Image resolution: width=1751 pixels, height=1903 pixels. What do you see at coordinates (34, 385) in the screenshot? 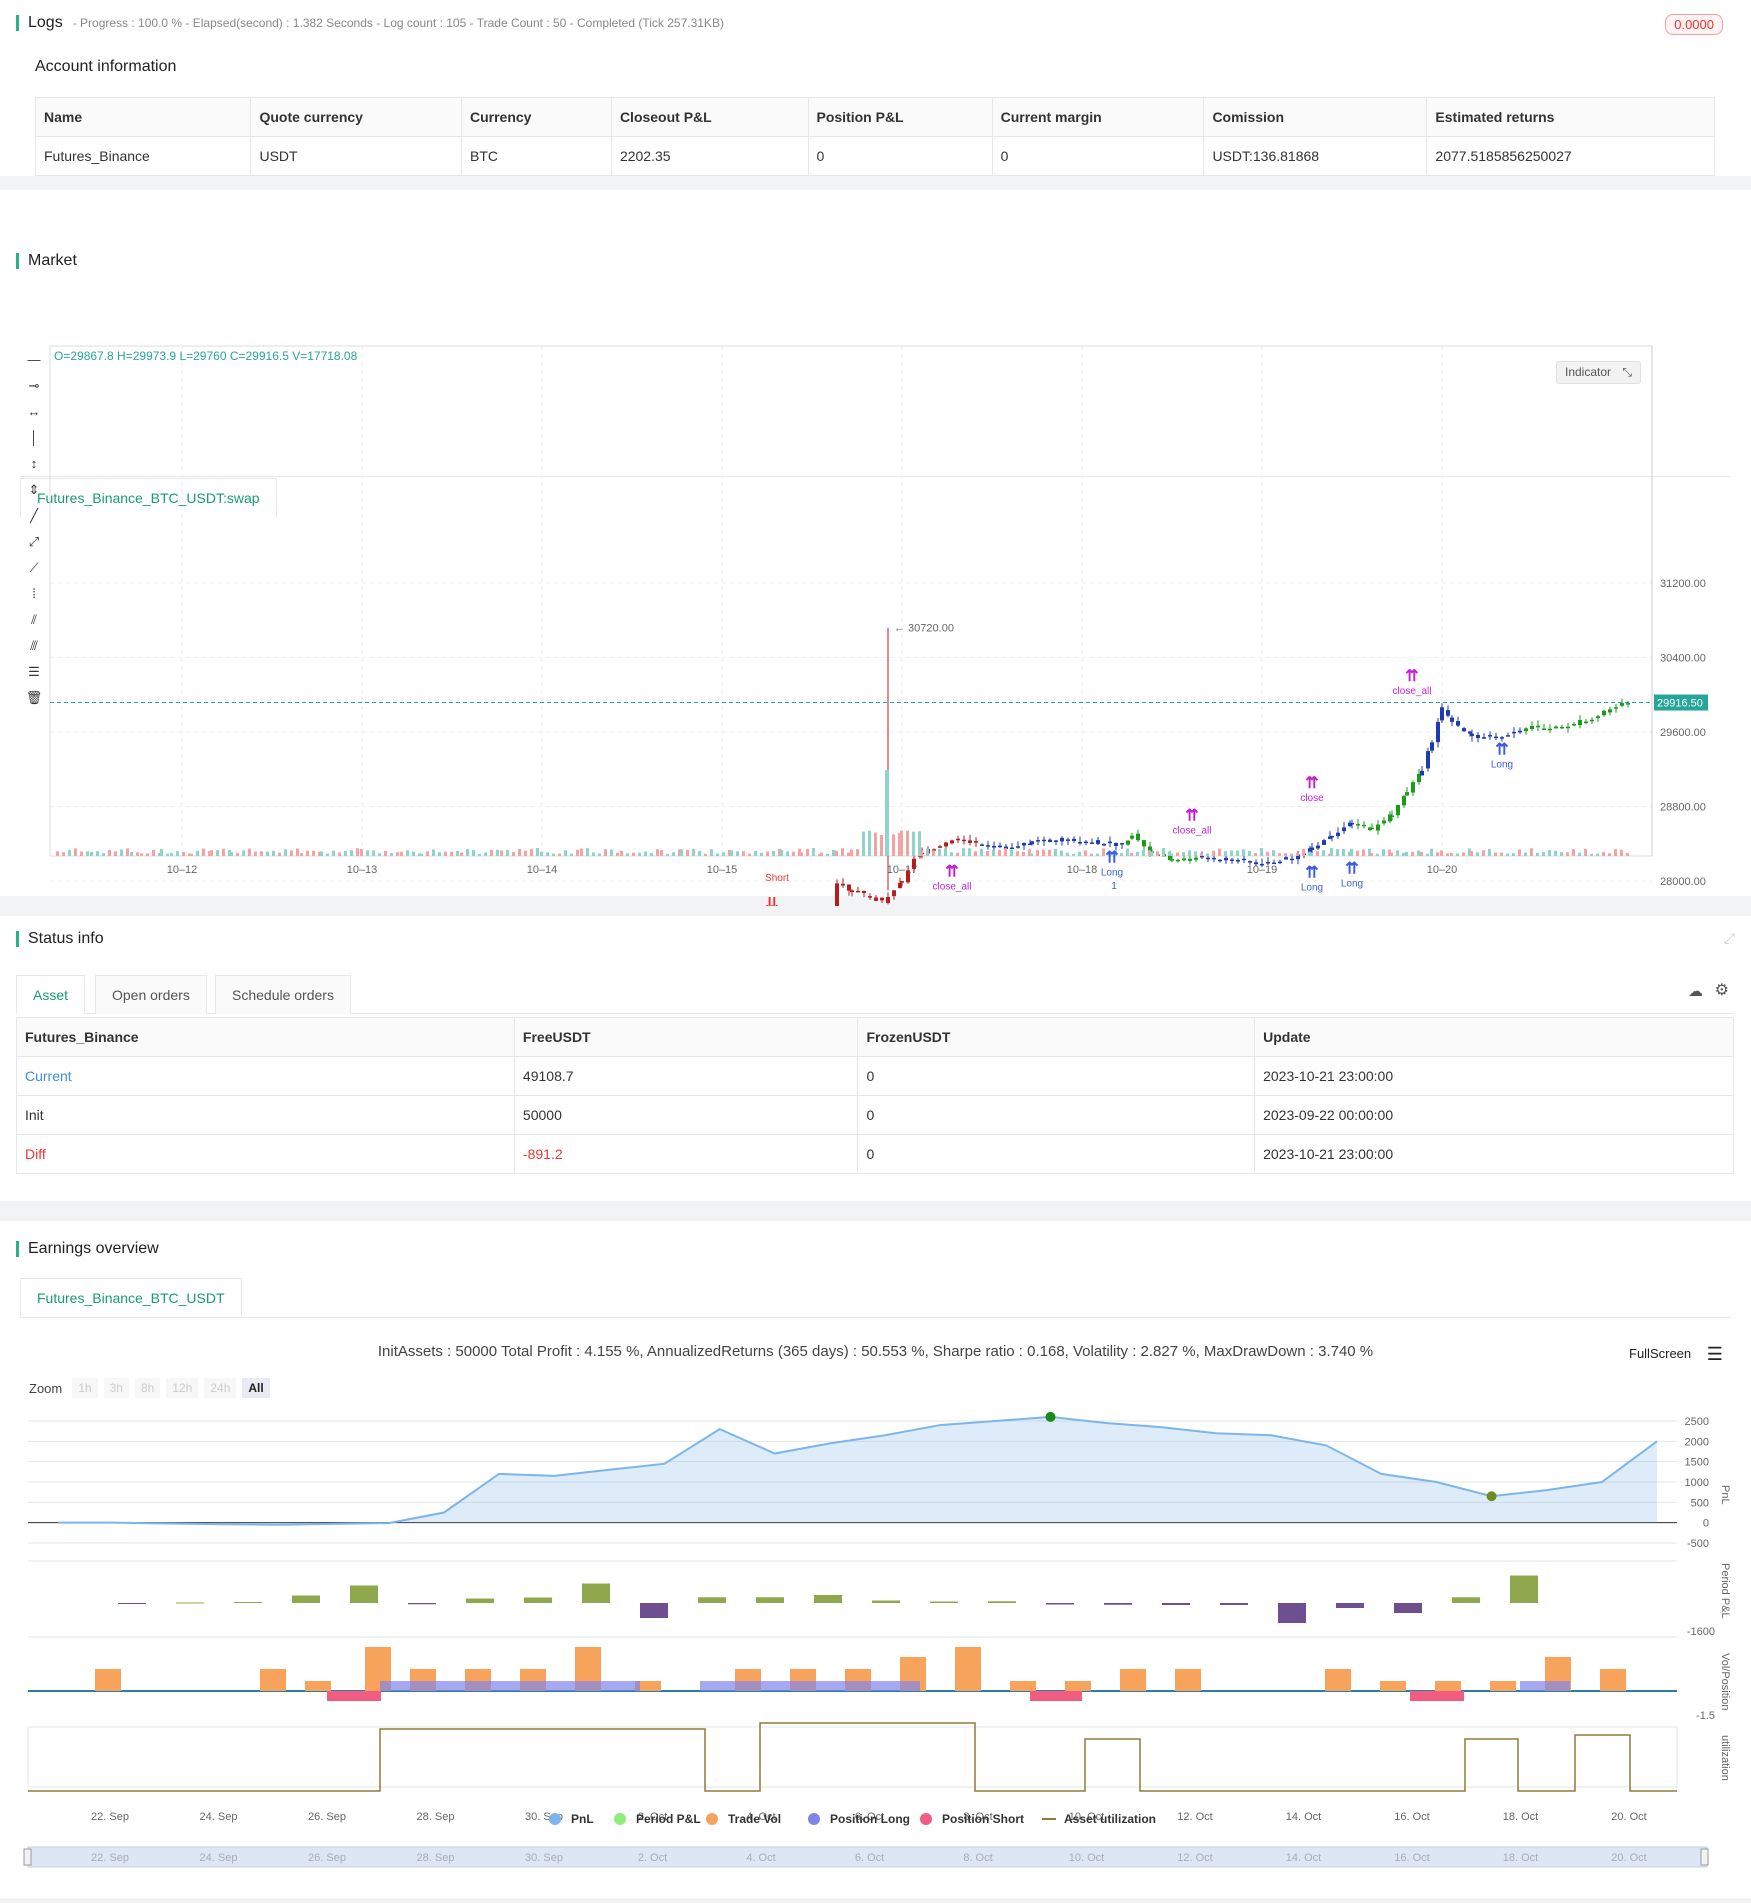
I see `horizontal-ray-icon: ⊸` at bounding box center [34, 385].